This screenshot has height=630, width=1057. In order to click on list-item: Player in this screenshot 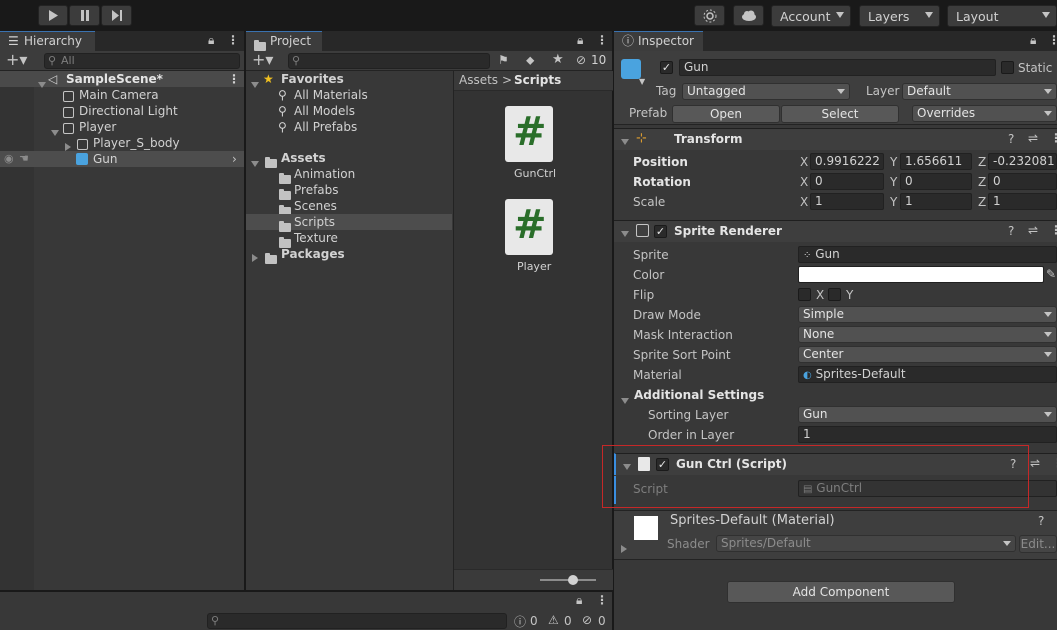, I will do `click(122, 127)`.